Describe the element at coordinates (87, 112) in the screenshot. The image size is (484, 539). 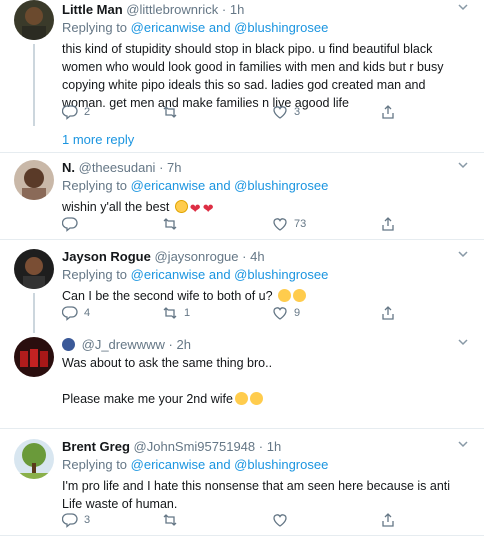
I see `reply-count: 2` at that location.